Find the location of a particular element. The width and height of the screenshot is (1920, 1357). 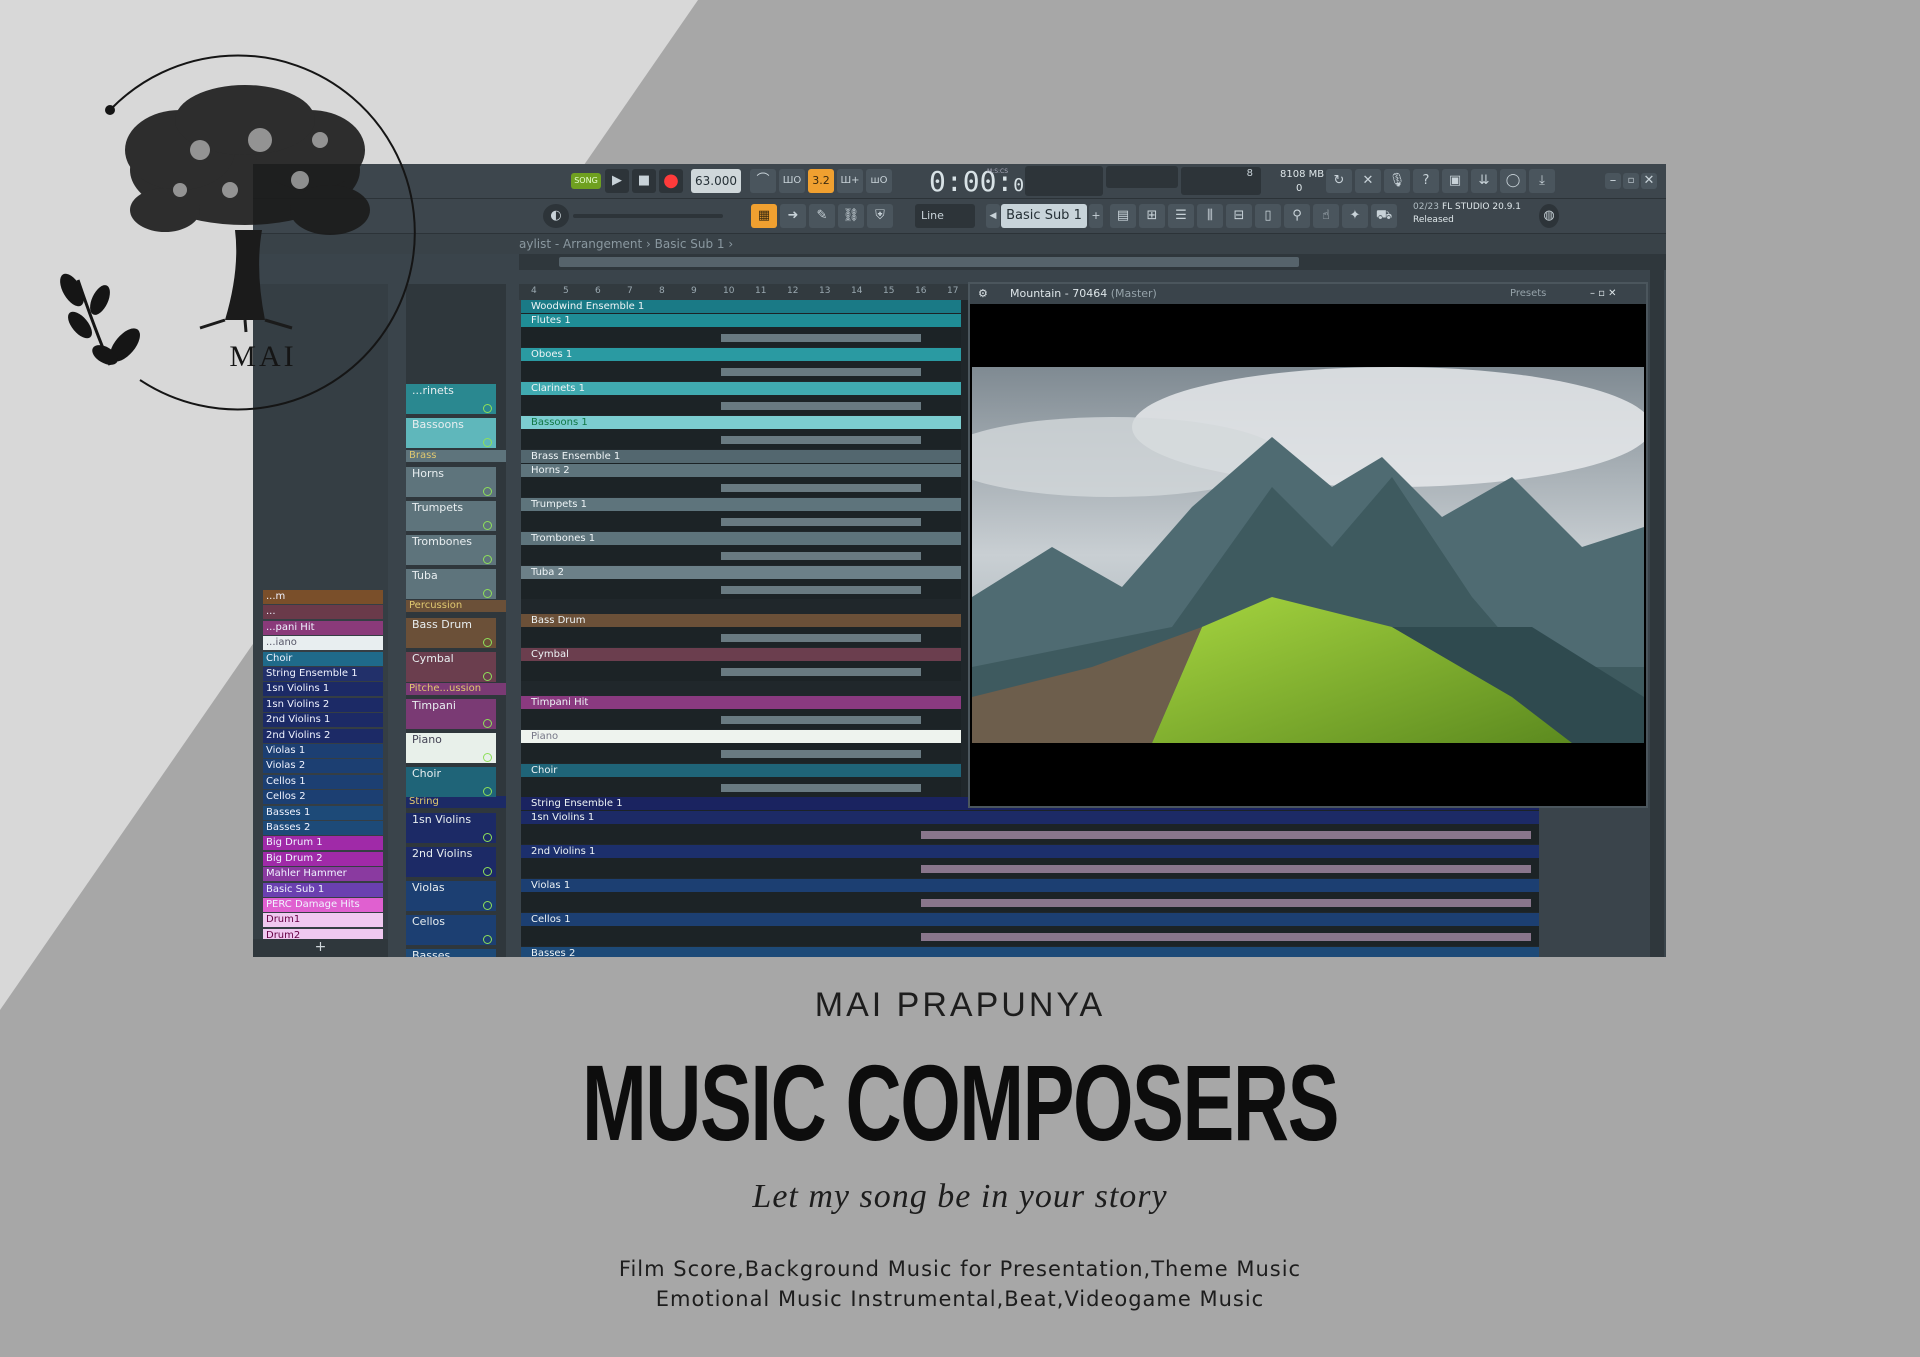

step-edit-icon: Ш+ is located at coordinates (850, 181).